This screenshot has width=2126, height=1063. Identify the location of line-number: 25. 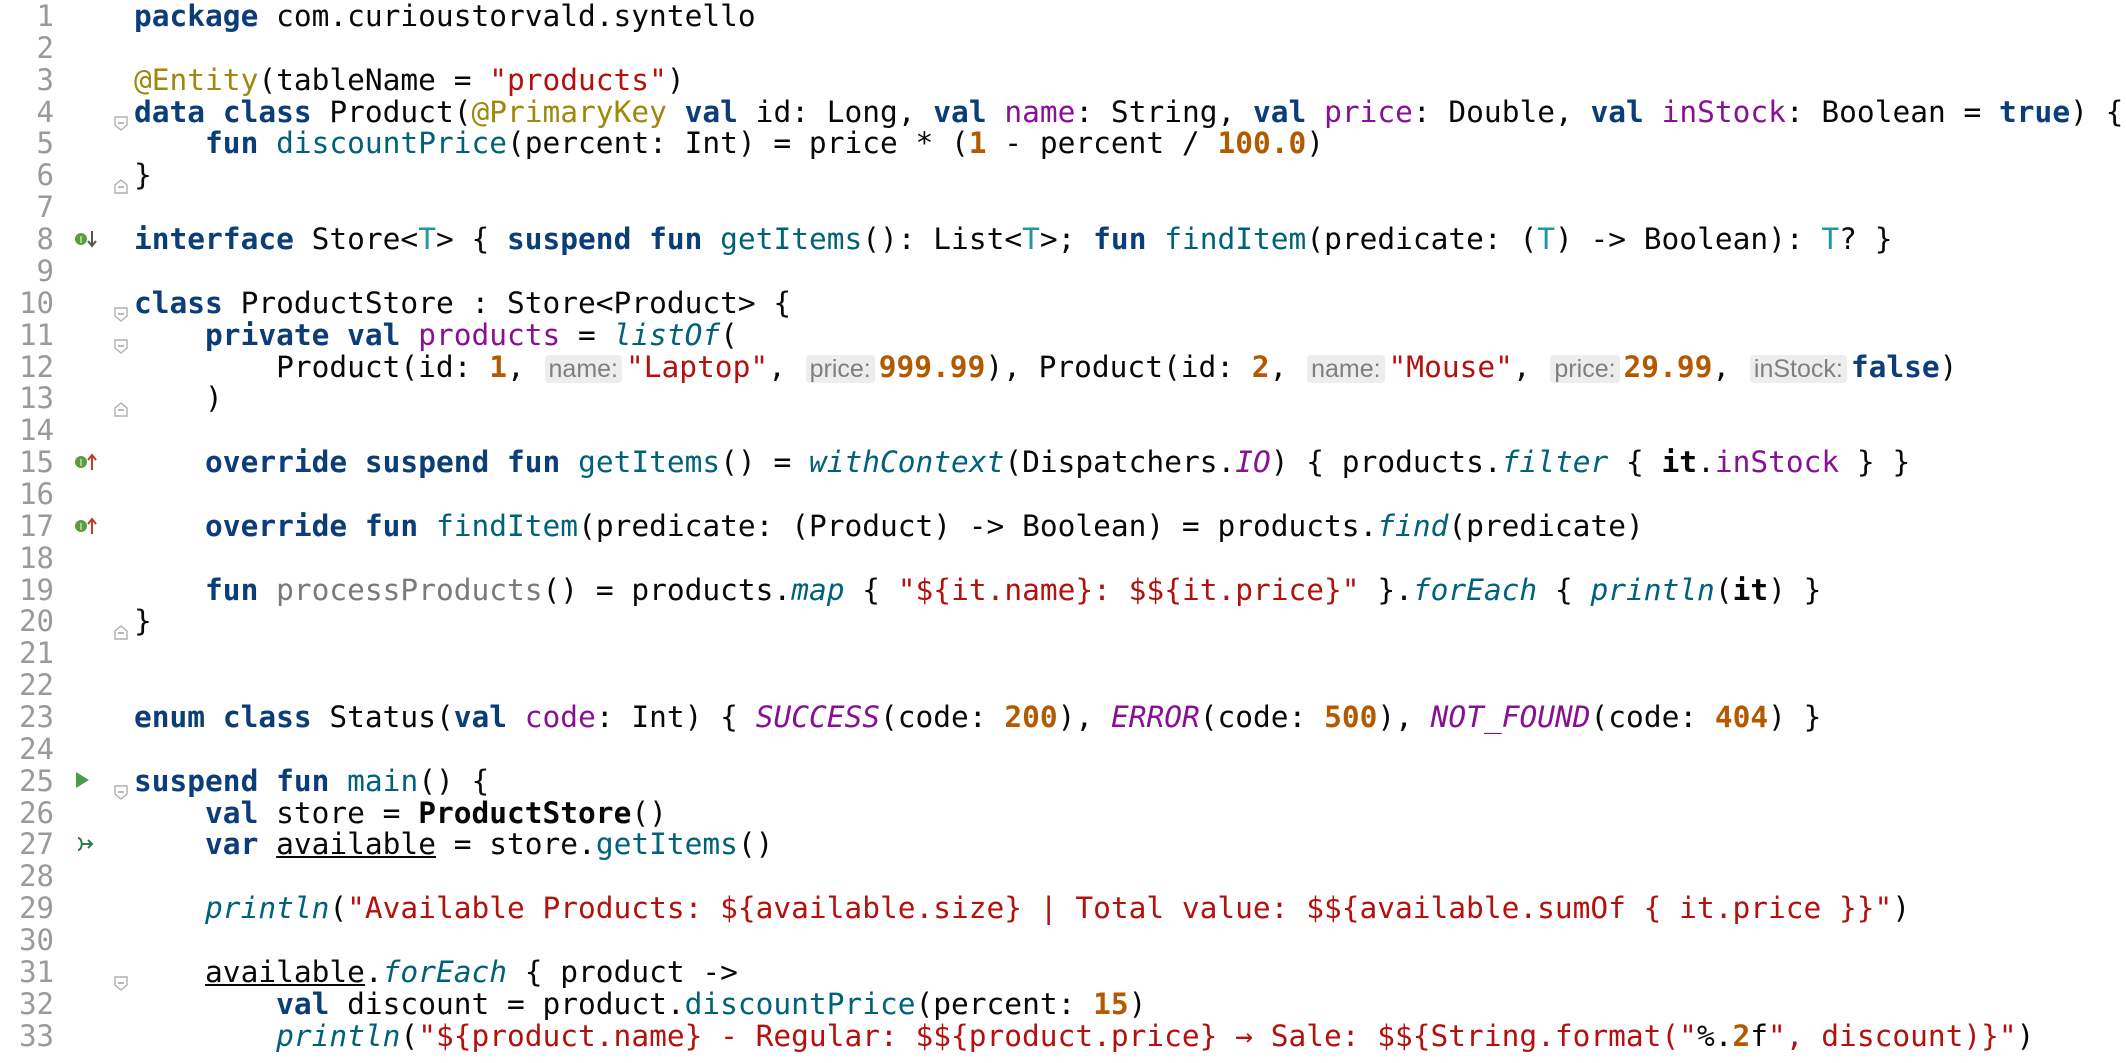
(27, 781).